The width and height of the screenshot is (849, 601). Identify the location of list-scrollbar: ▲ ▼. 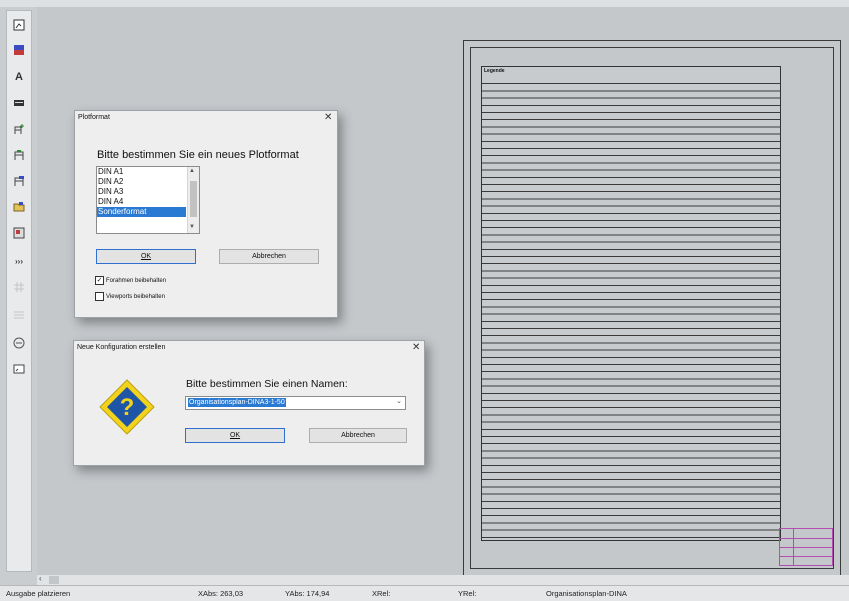
(193, 200).